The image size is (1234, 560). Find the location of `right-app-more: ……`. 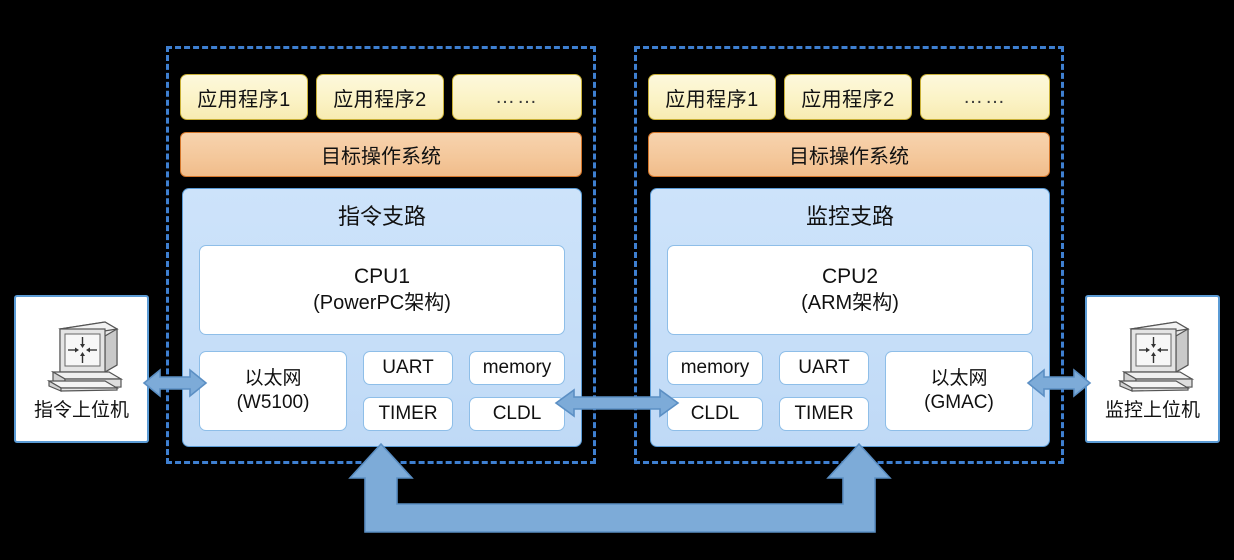

right-app-more: …… is located at coordinates (985, 97).